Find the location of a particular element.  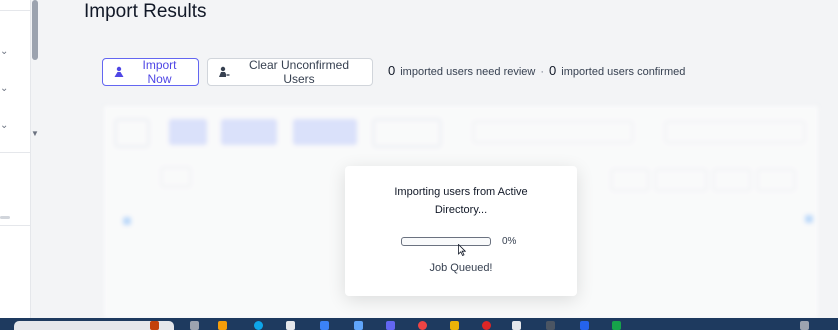

confirmed-count: 0 is located at coordinates (553, 70).